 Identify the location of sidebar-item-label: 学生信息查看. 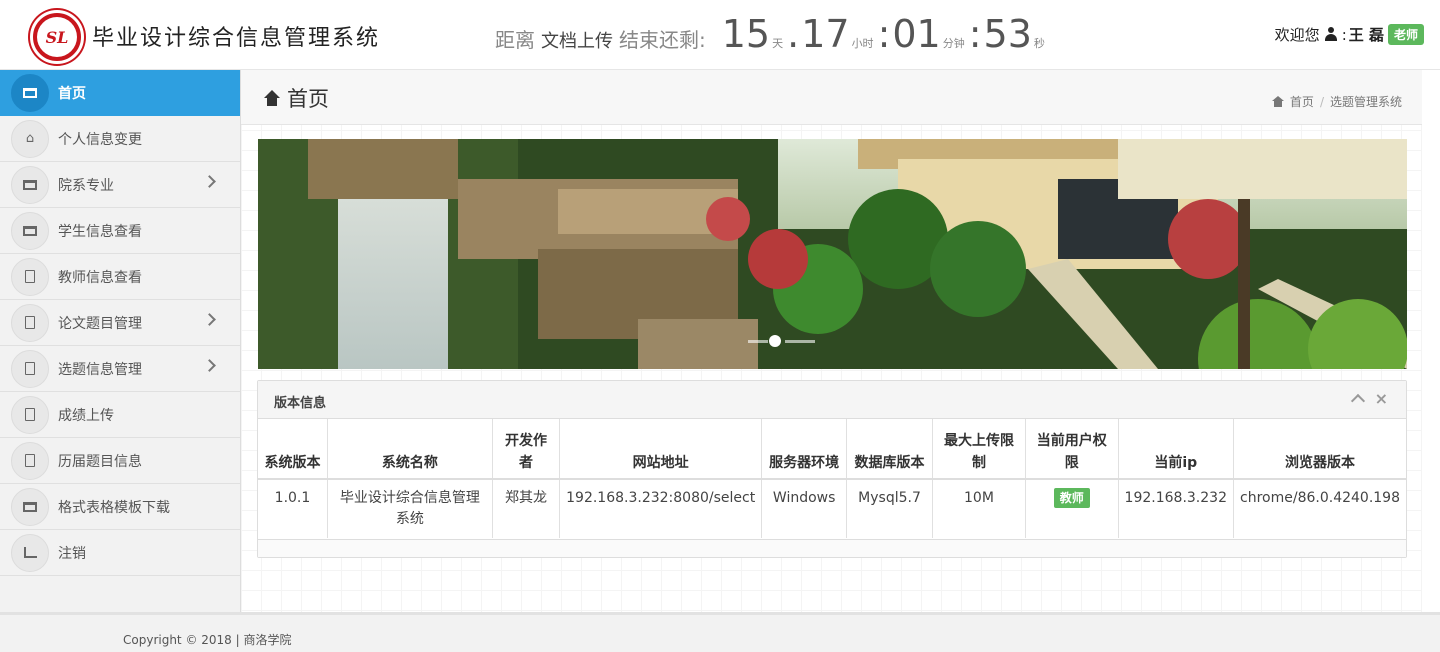
(100, 231).